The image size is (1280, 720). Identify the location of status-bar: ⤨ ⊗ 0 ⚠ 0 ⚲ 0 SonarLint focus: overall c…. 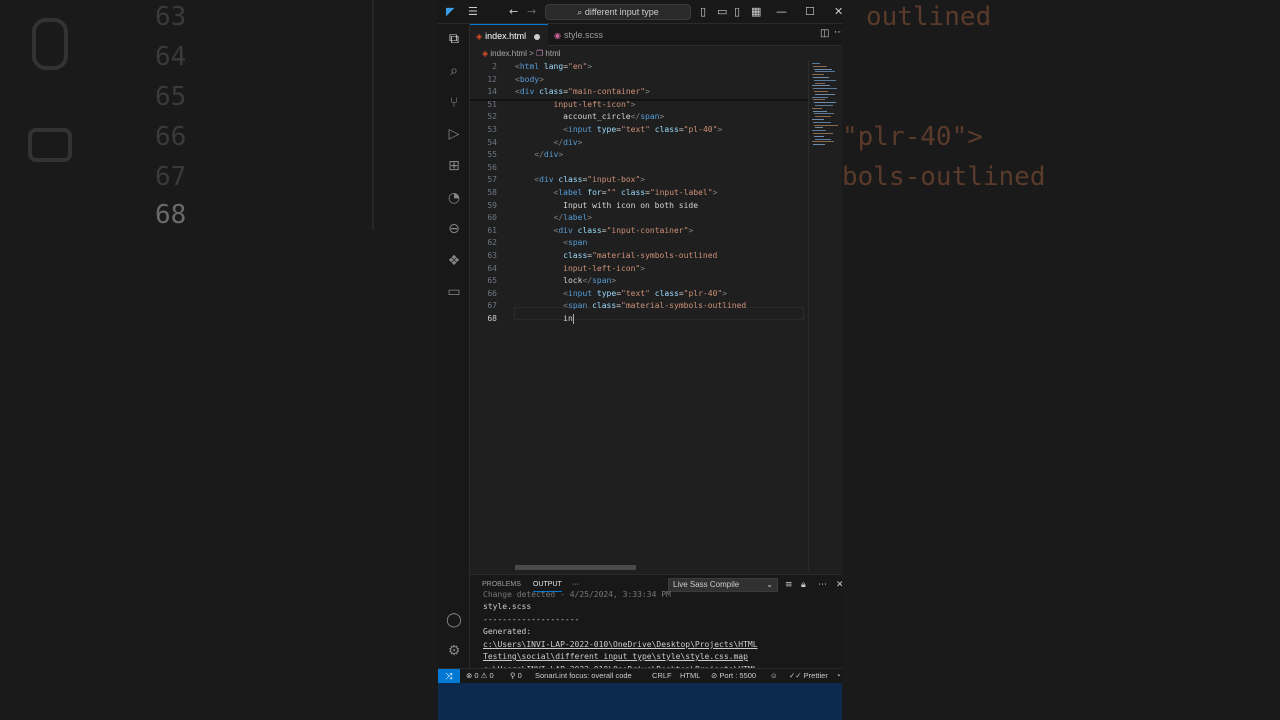
(640, 676).